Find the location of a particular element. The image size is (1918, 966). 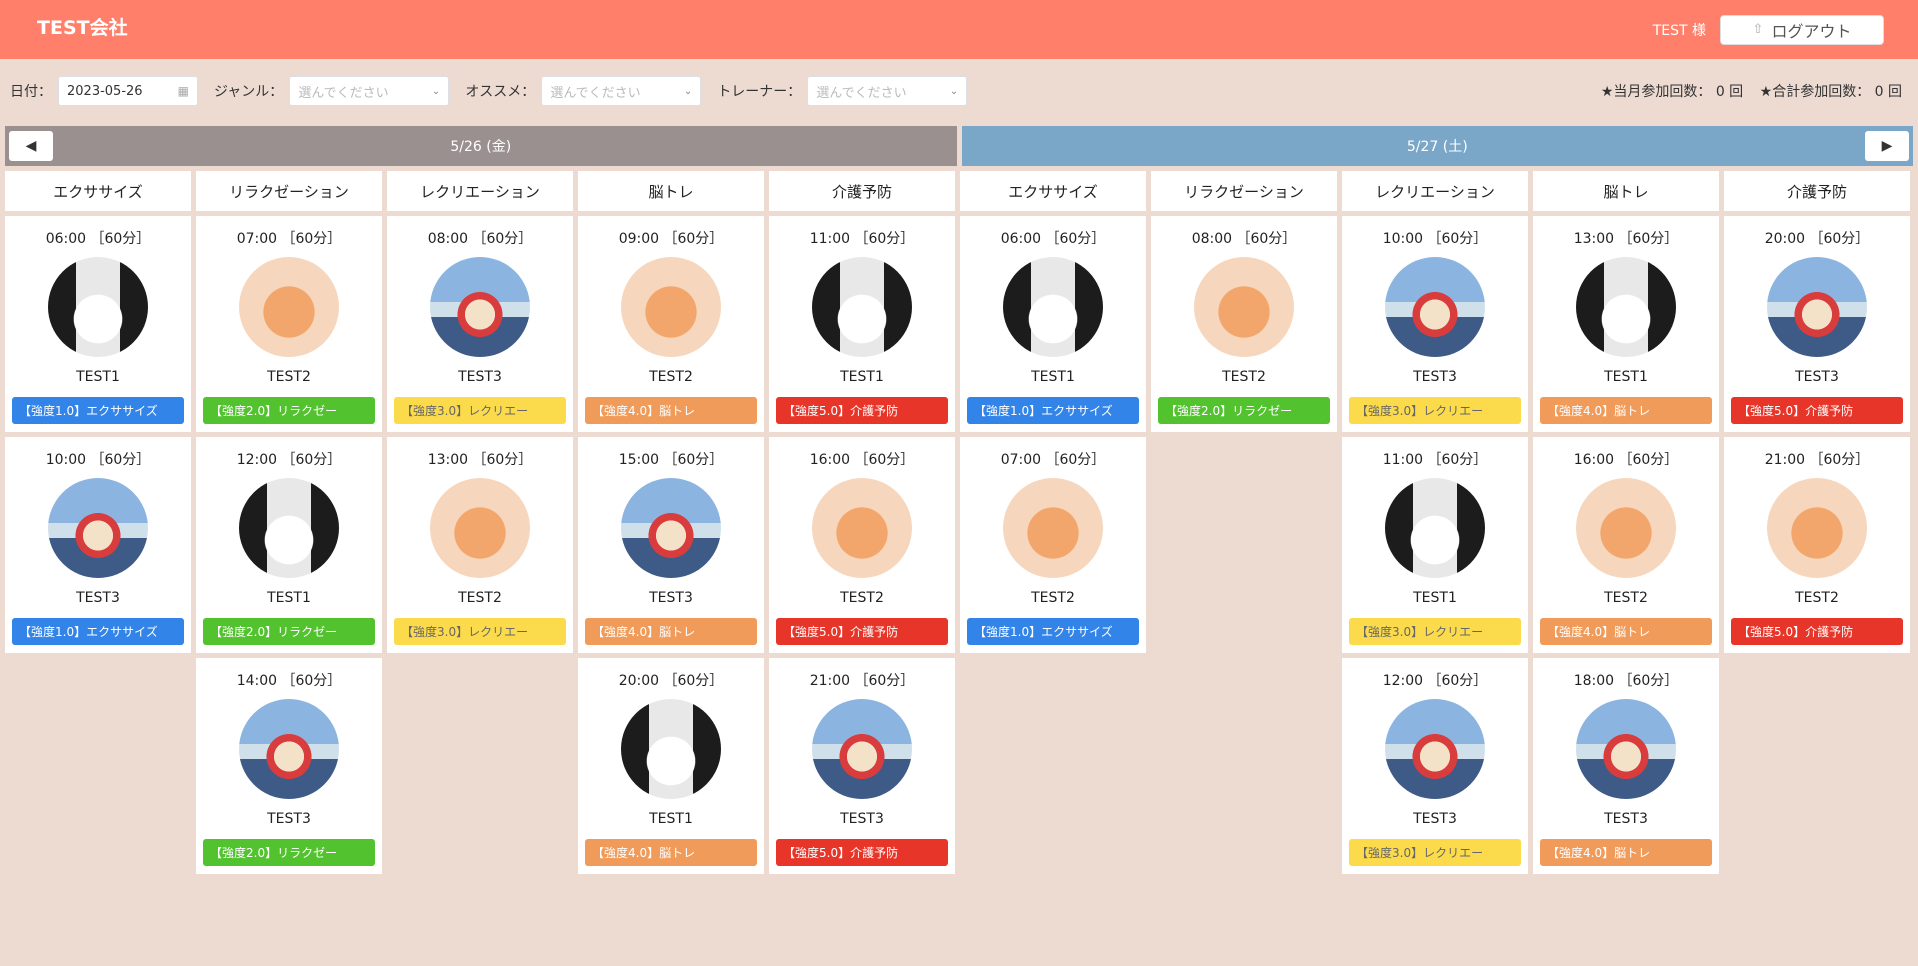

genre-header: 脳トレ is located at coordinates (671, 191).